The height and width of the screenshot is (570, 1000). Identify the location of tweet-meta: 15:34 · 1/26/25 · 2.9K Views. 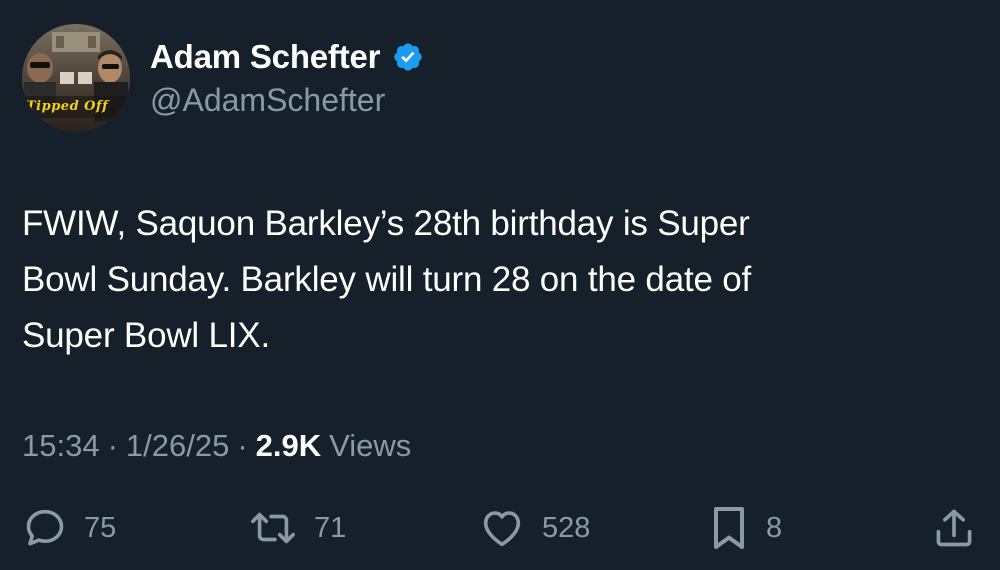
(216, 446).